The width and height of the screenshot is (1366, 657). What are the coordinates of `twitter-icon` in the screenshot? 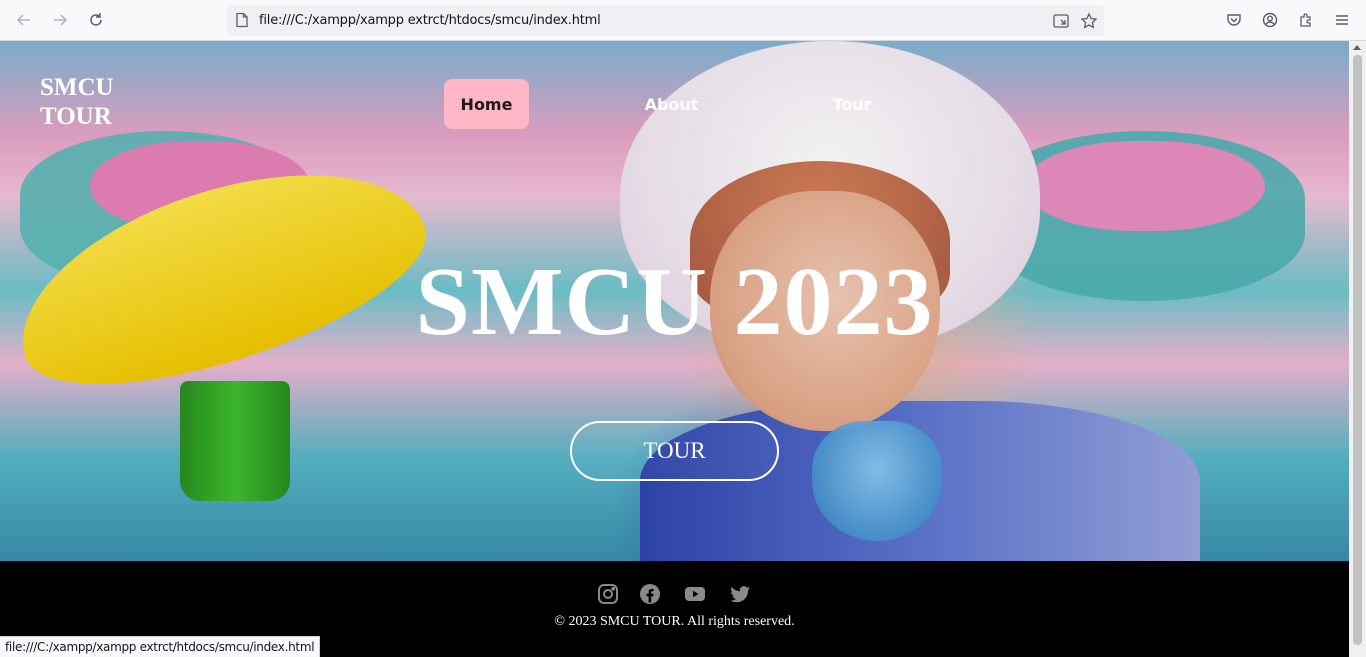 It's located at (740, 594).